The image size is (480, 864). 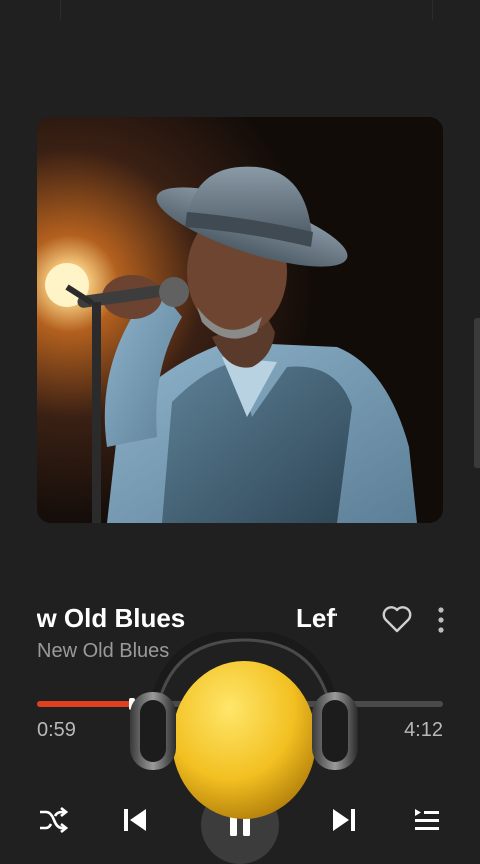 I want to click on shuffle-icon, so click(x=53, y=820).